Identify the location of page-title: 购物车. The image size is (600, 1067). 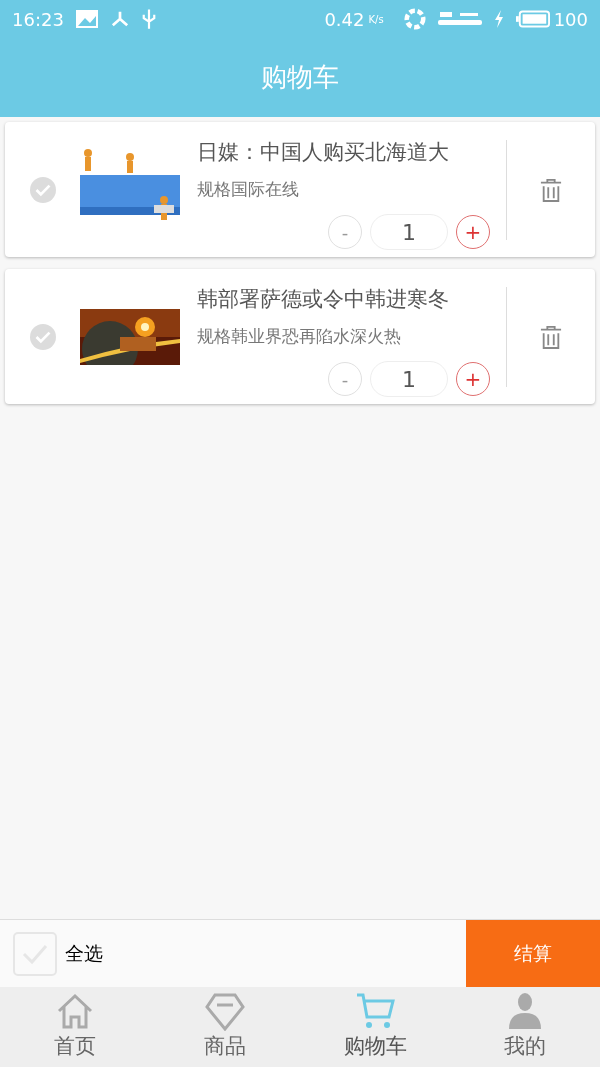
(300, 77).